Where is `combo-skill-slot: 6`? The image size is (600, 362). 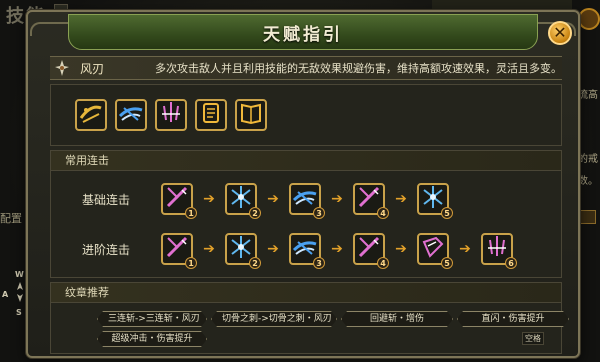
combo-skill-slot: 6 is located at coordinates (499, 251).